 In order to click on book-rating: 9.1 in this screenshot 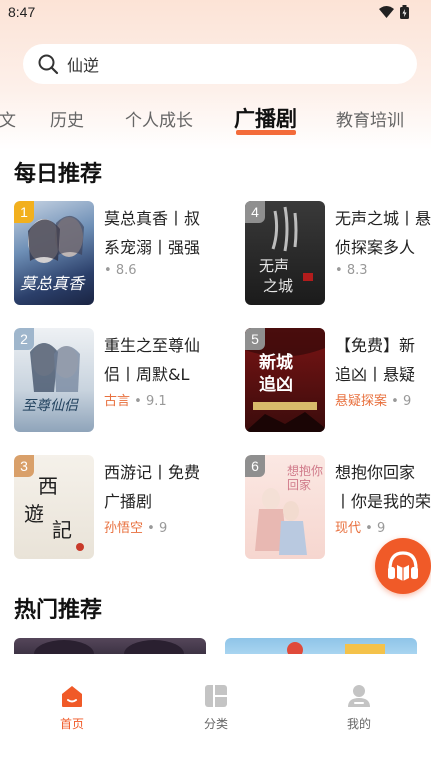, I will do `click(156, 401)`.